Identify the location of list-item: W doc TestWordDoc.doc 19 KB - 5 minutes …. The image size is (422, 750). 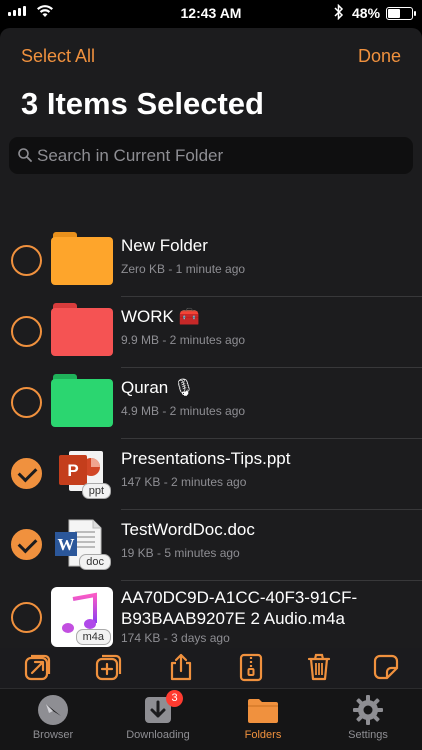
(211, 545).